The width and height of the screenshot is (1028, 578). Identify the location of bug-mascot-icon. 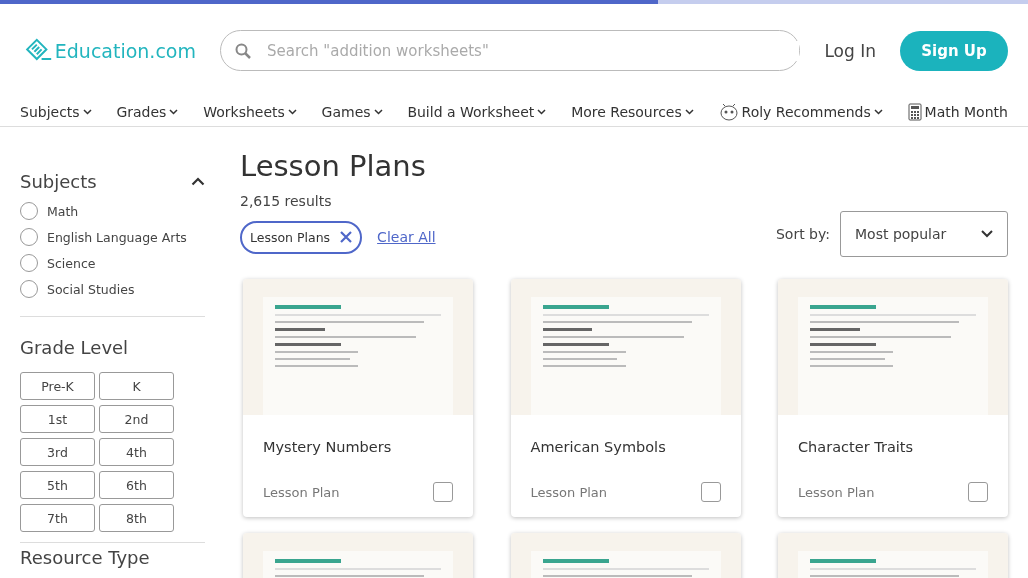
(728, 111).